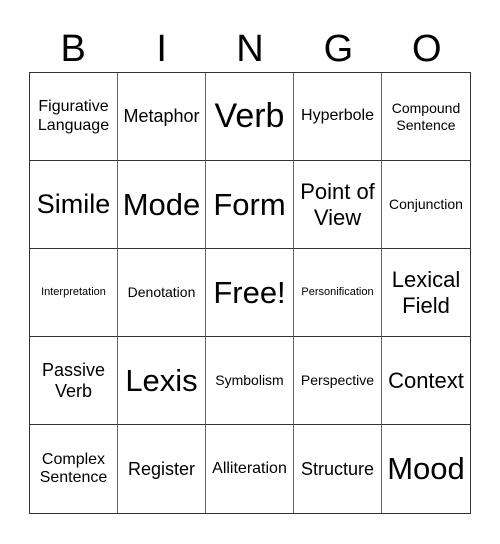  I want to click on bingo-cell-label: Lexical Field, so click(426, 292).